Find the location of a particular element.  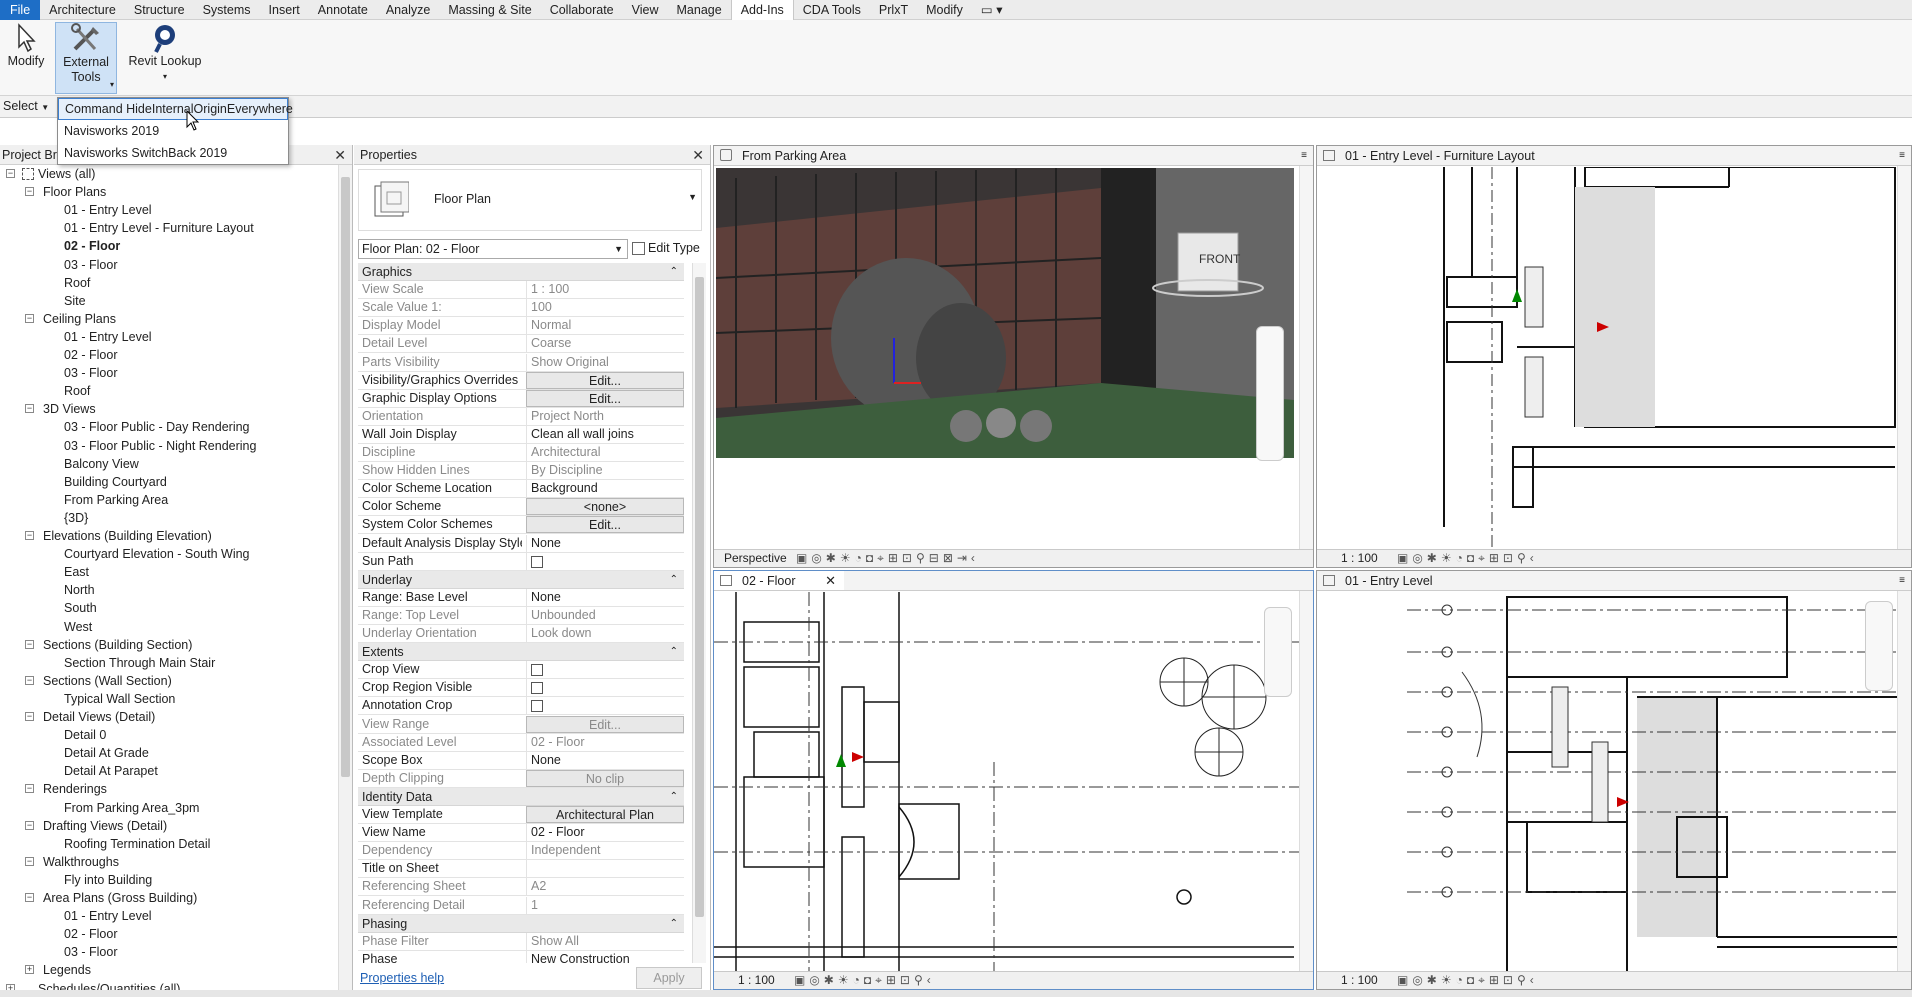

tree-item: {3D} is located at coordinates (76, 518).